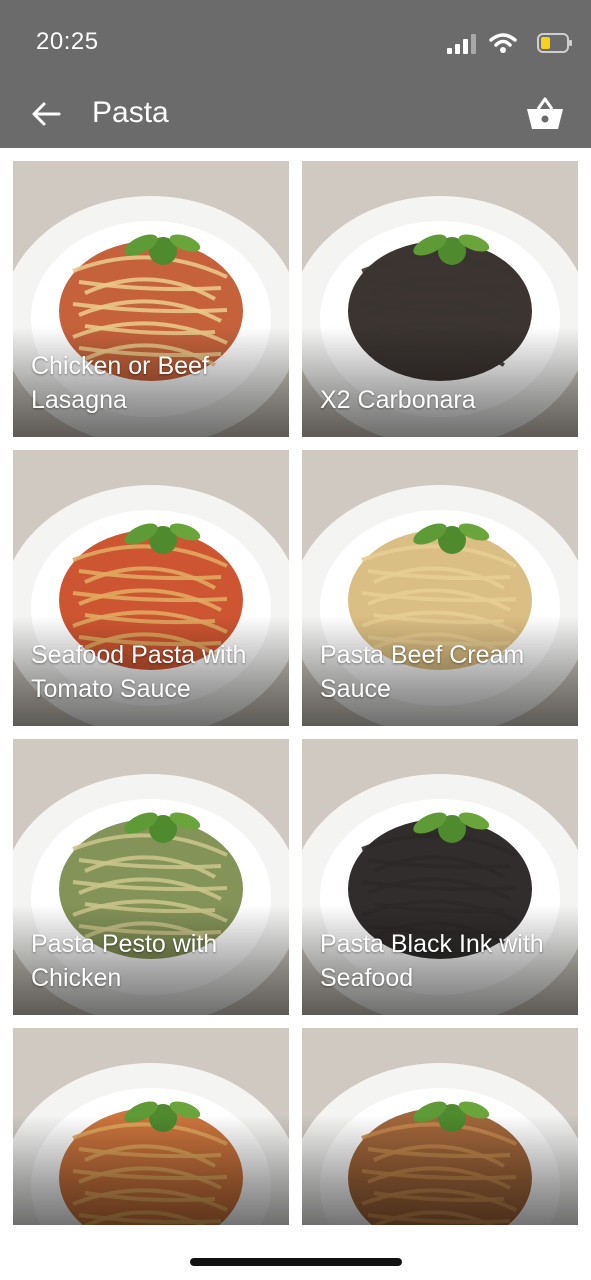  Describe the element at coordinates (440, 877) in the screenshot. I see `menu-item-card: Pasta Black Ink with Seafood` at that location.